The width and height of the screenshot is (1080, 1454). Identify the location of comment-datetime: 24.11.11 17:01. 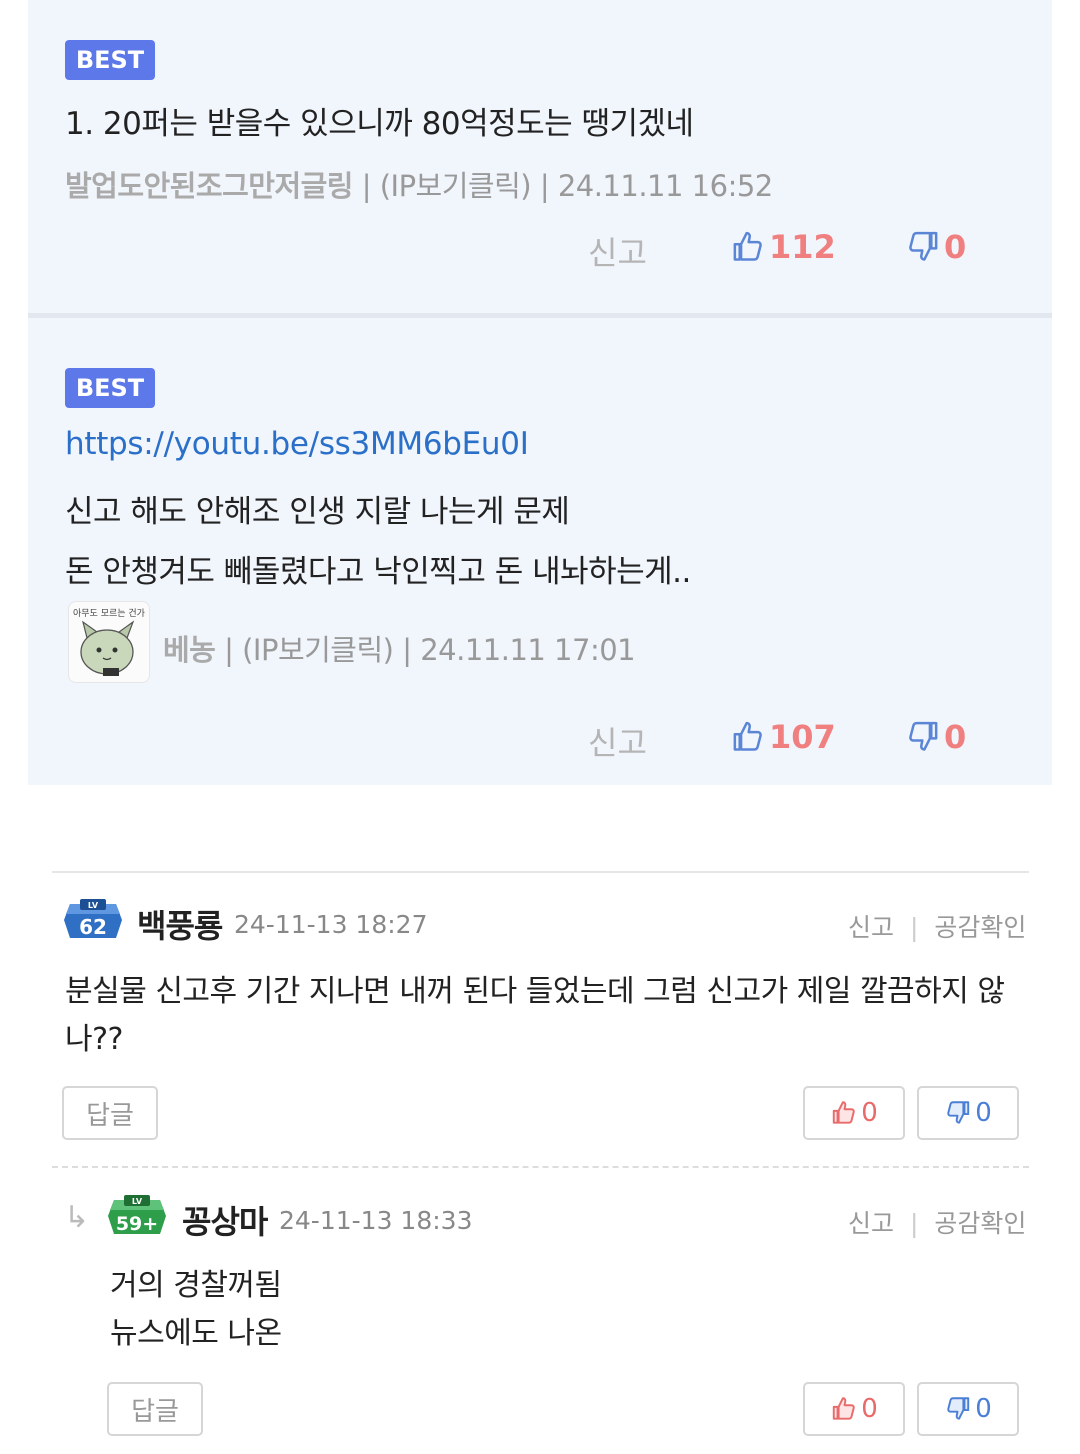
(528, 650).